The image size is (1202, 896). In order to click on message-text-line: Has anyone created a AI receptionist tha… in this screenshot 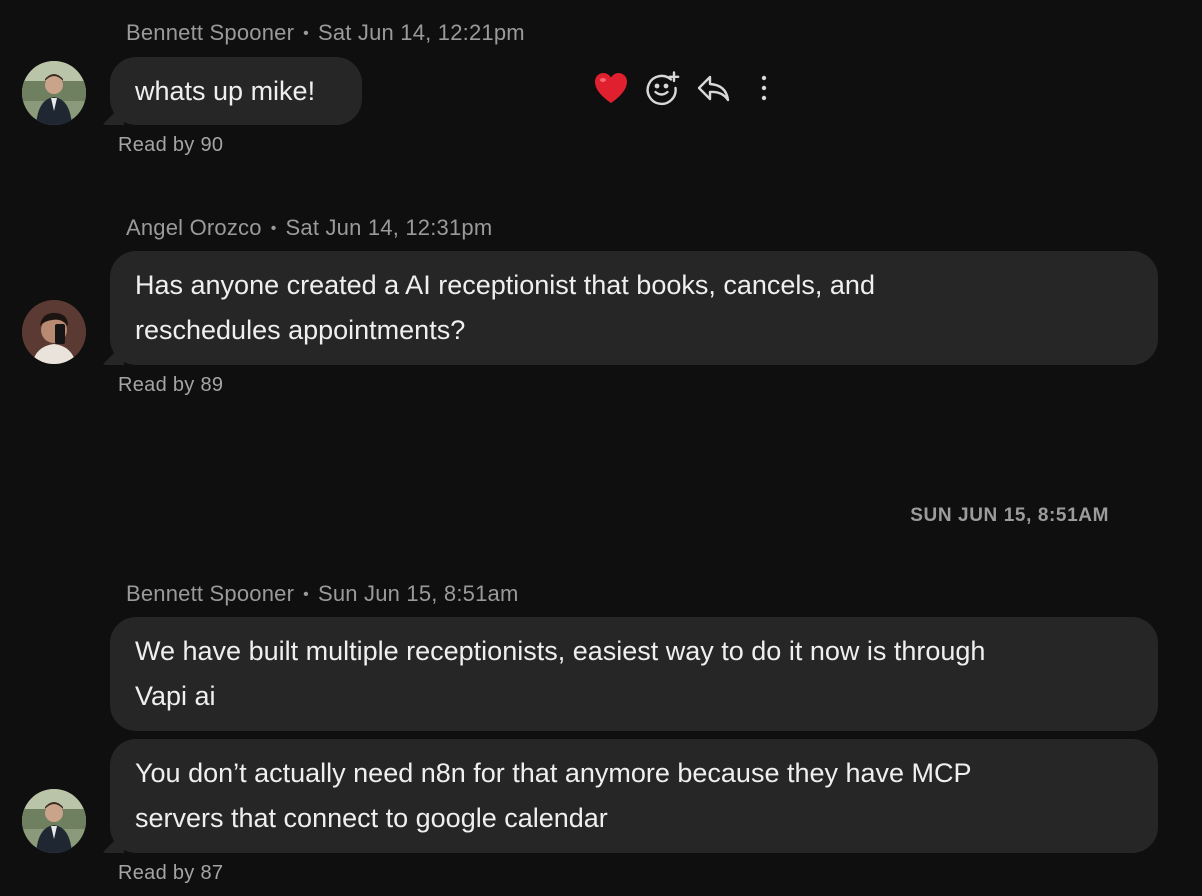, I will do `click(505, 285)`.